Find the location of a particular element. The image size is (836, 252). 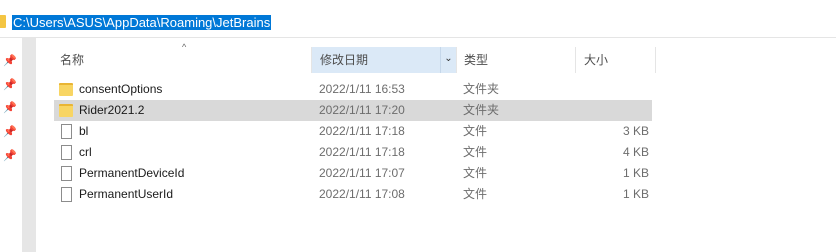

address-path-text: C:\Users\ASUS\AppData\Roaming\JetBrains is located at coordinates (142, 22).